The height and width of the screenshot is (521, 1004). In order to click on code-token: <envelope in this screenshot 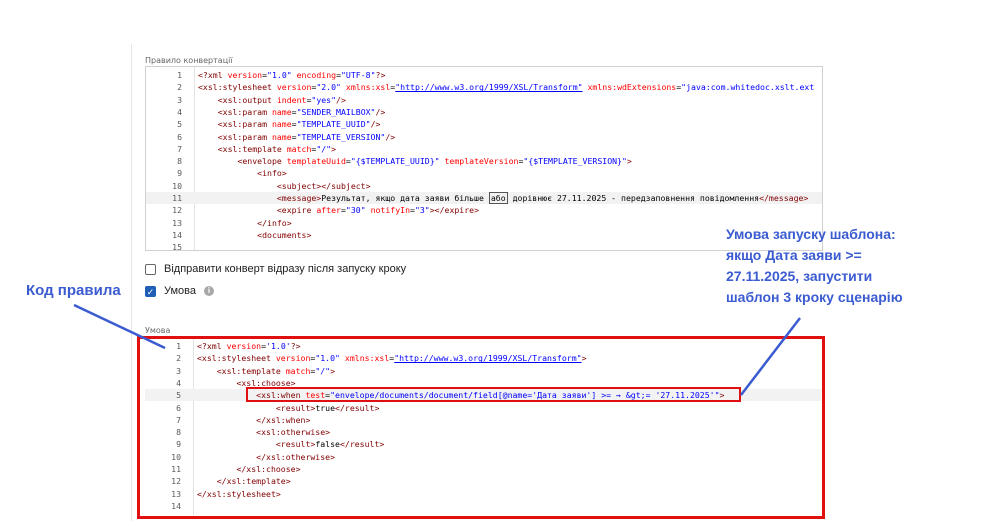, I will do `click(262, 161)`.